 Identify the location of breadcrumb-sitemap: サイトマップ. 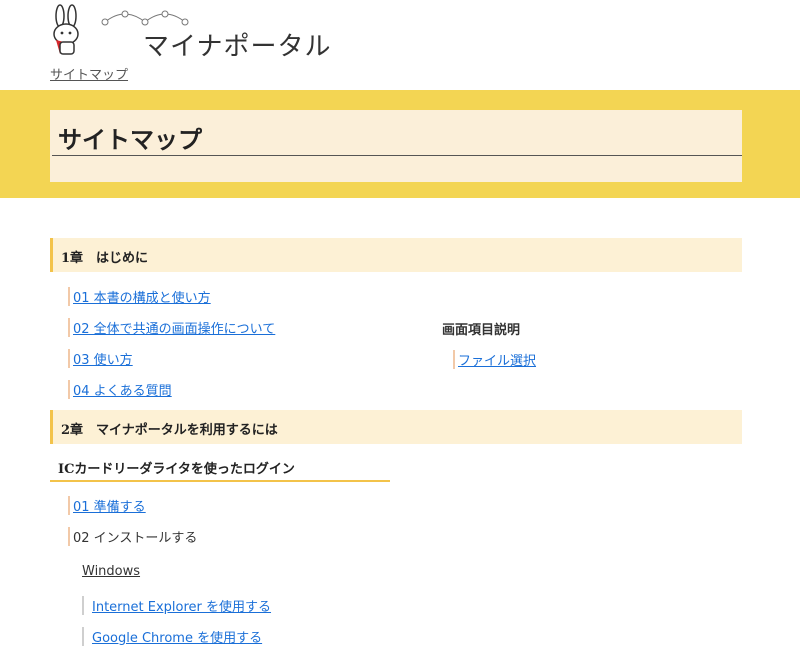
(89, 73).